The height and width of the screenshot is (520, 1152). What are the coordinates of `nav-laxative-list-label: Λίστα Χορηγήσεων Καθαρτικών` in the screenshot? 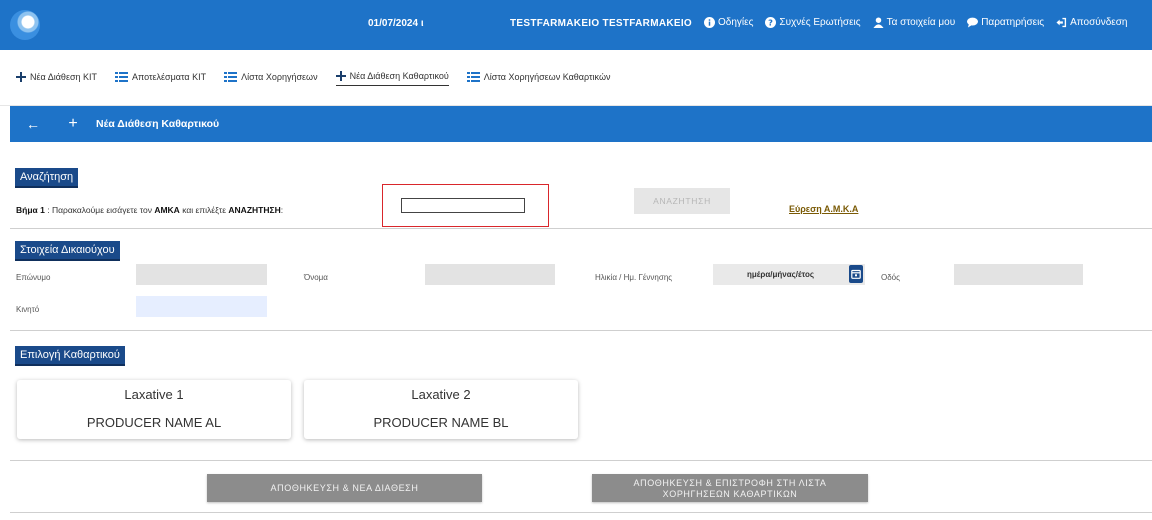 It's located at (547, 76).